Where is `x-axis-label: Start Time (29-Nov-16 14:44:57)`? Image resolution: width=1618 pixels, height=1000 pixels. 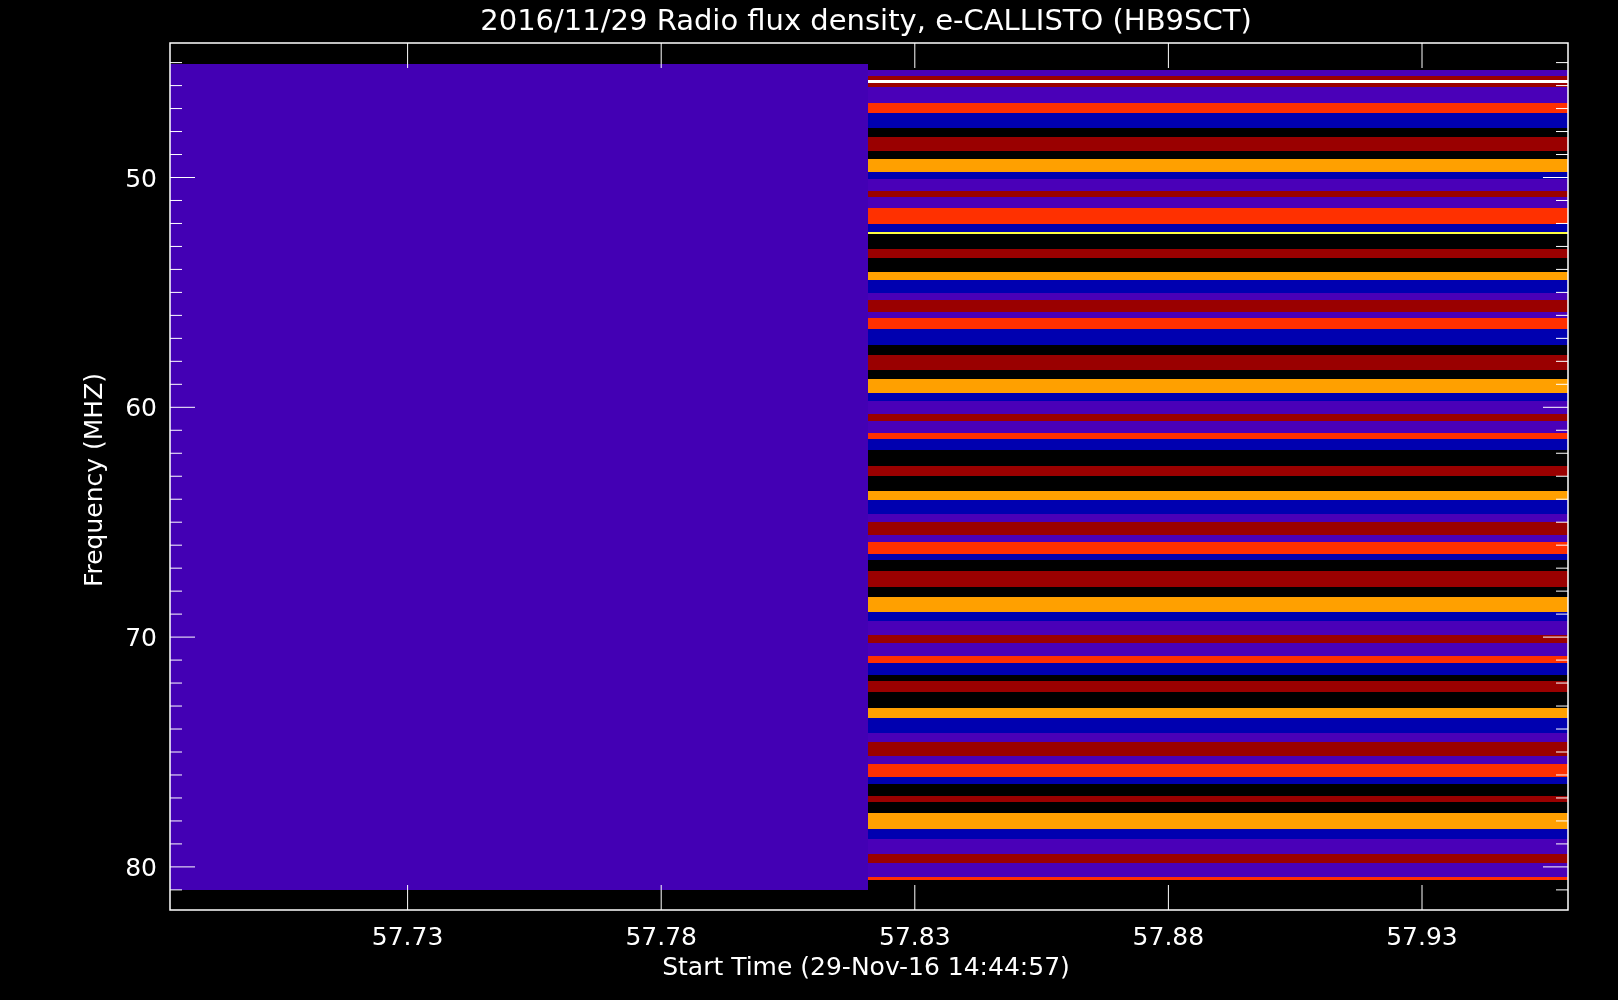 x-axis-label: Start Time (29-Nov-16 14:44:57) is located at coordinates (866, 966).